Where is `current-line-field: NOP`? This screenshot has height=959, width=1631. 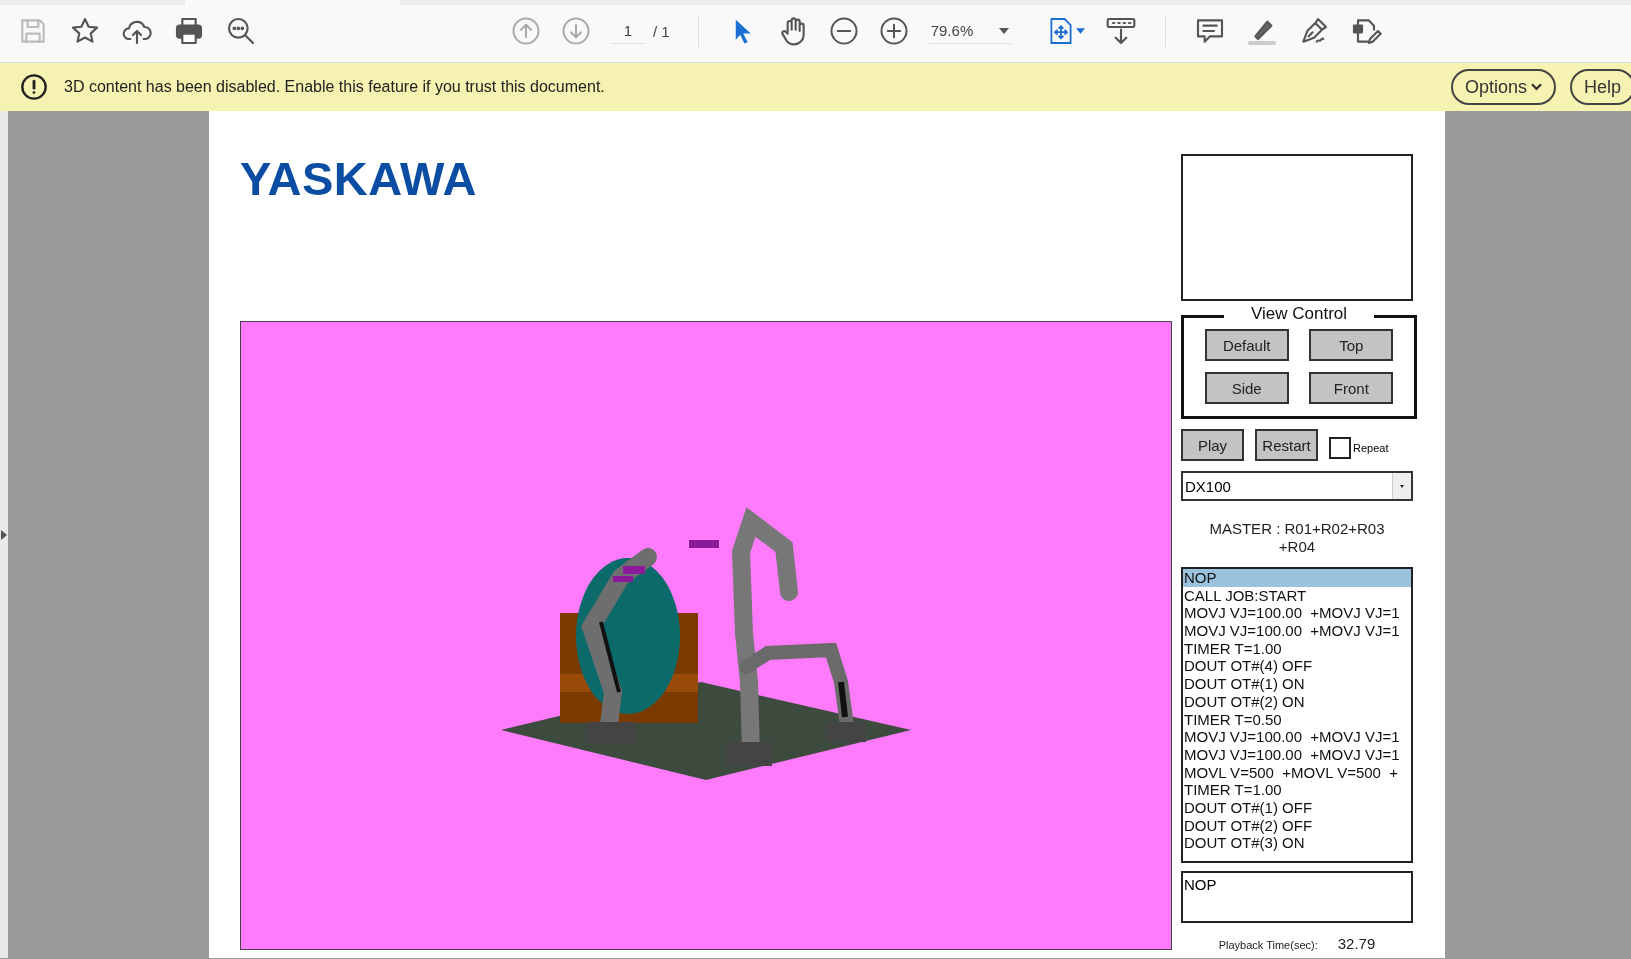 current-line-field: NOP is located at coordinates (1297, 897).